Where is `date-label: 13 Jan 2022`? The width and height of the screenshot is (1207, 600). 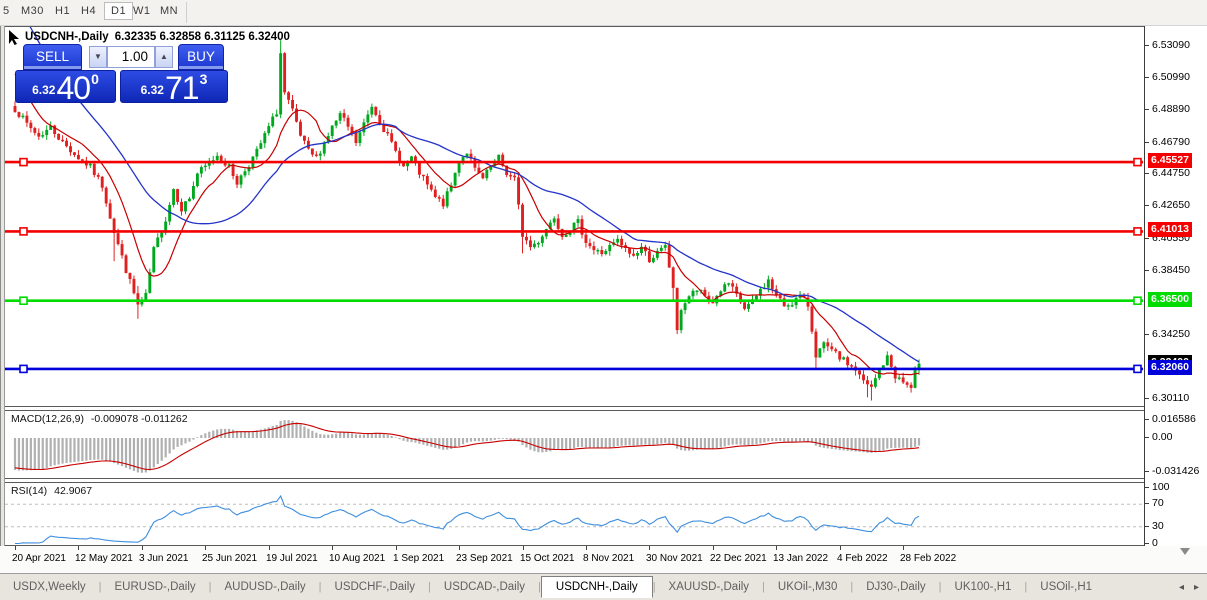 date-label: 13 Jan 2022 is located at coordinates (801, 558).